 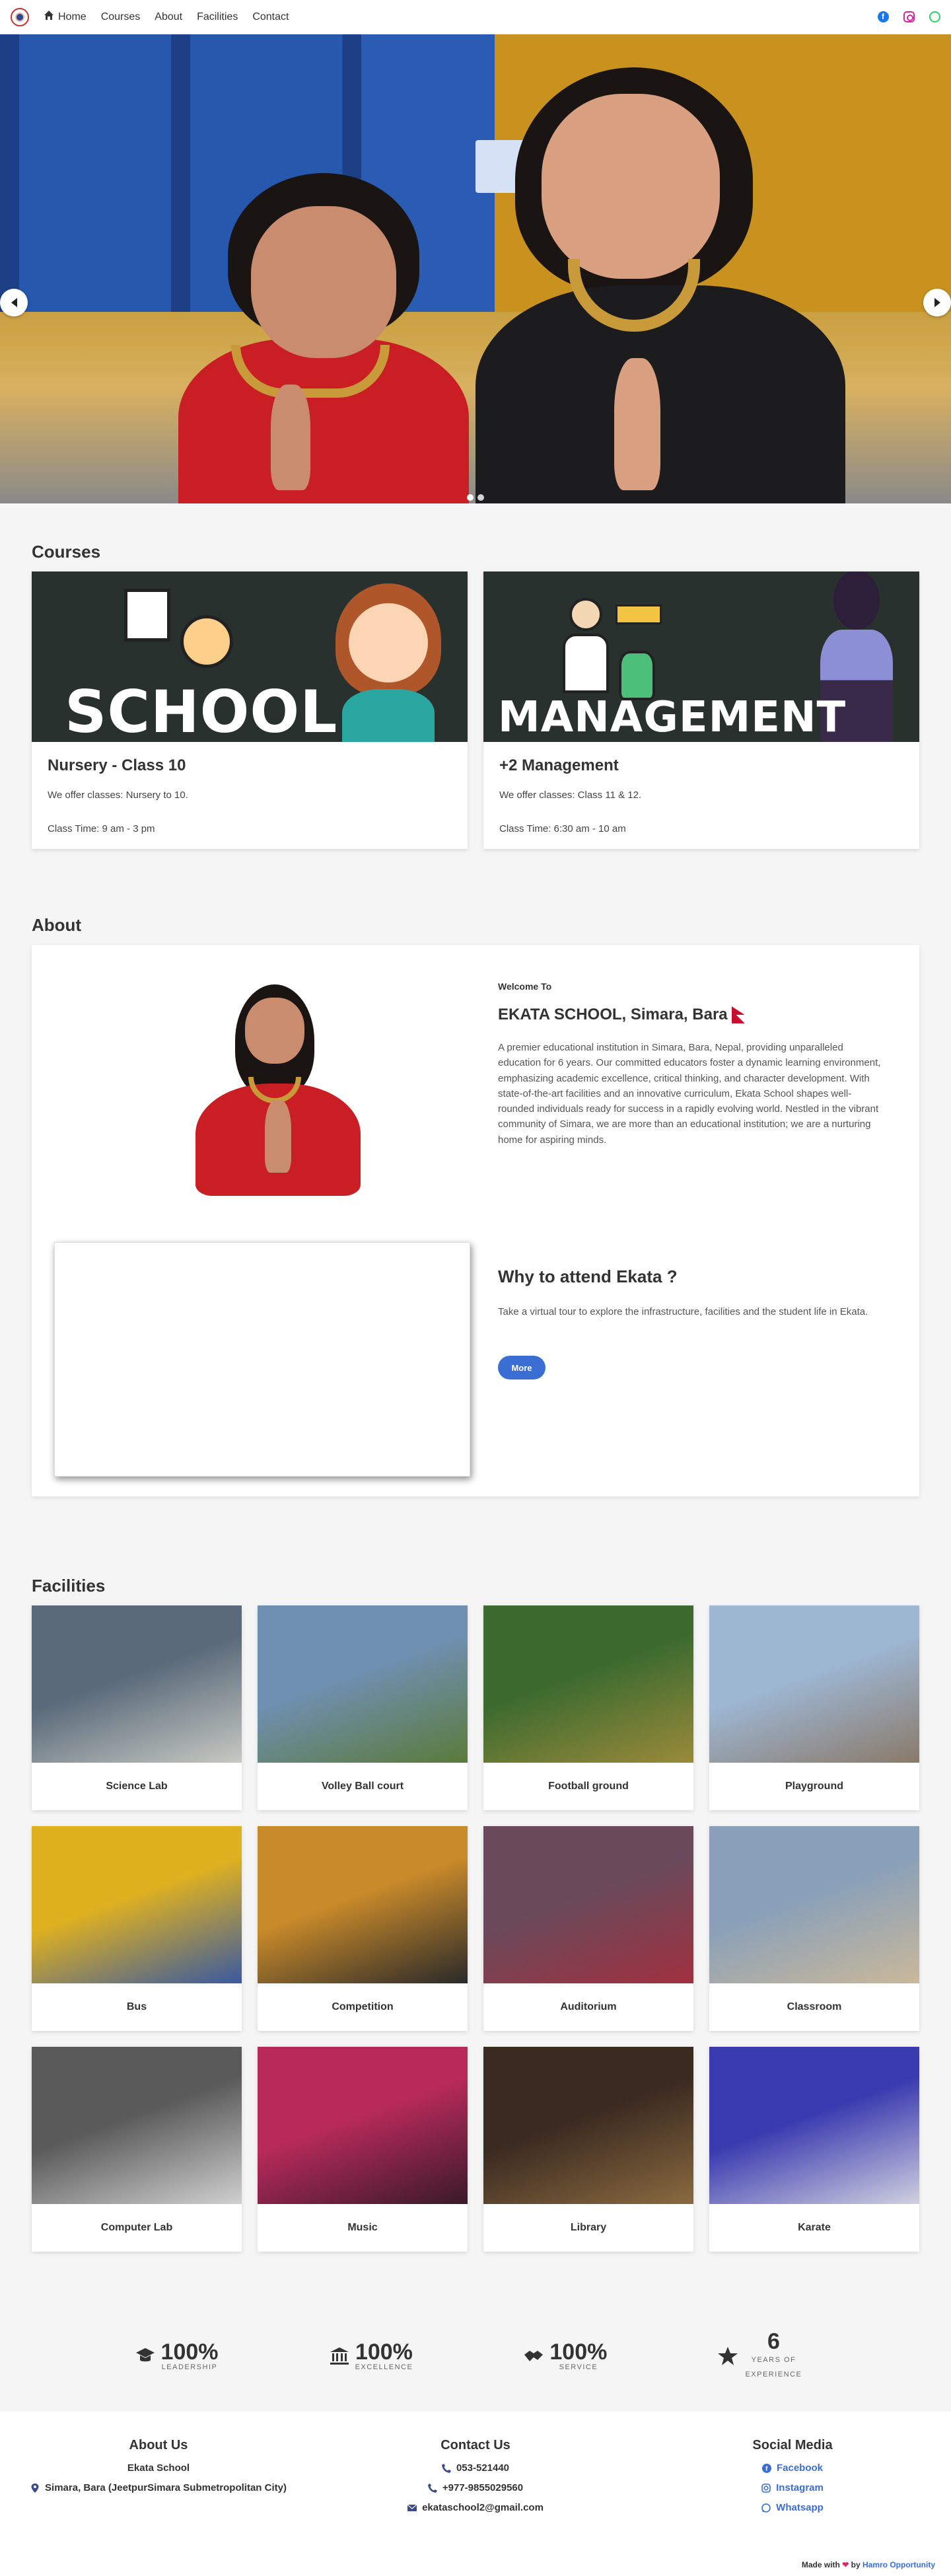 What do you see at coordinates (270, 17) in the screenshot?
I see `nav-contact: Contact` at bounding box center [270, 17].